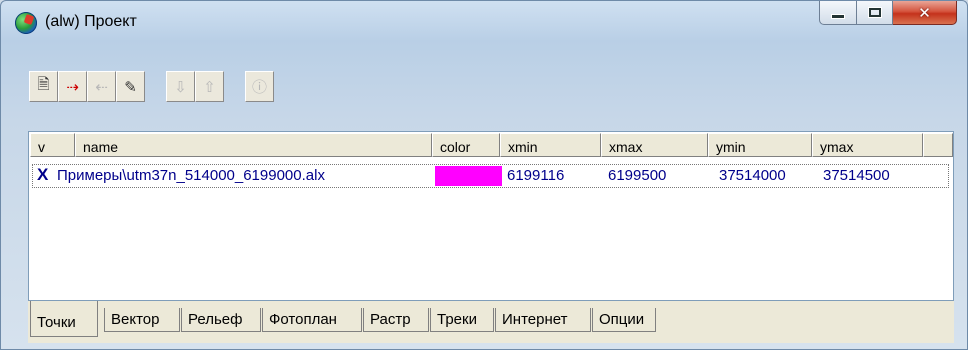  Describe the element at coordinates (312, 320) in the screenshot. I see `tab-photoplan: Фотоплан` at that location.